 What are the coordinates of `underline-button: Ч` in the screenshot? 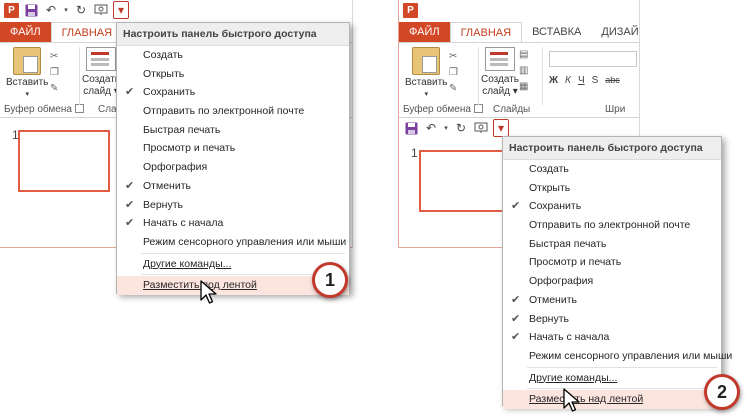 It's located at (581, 80).